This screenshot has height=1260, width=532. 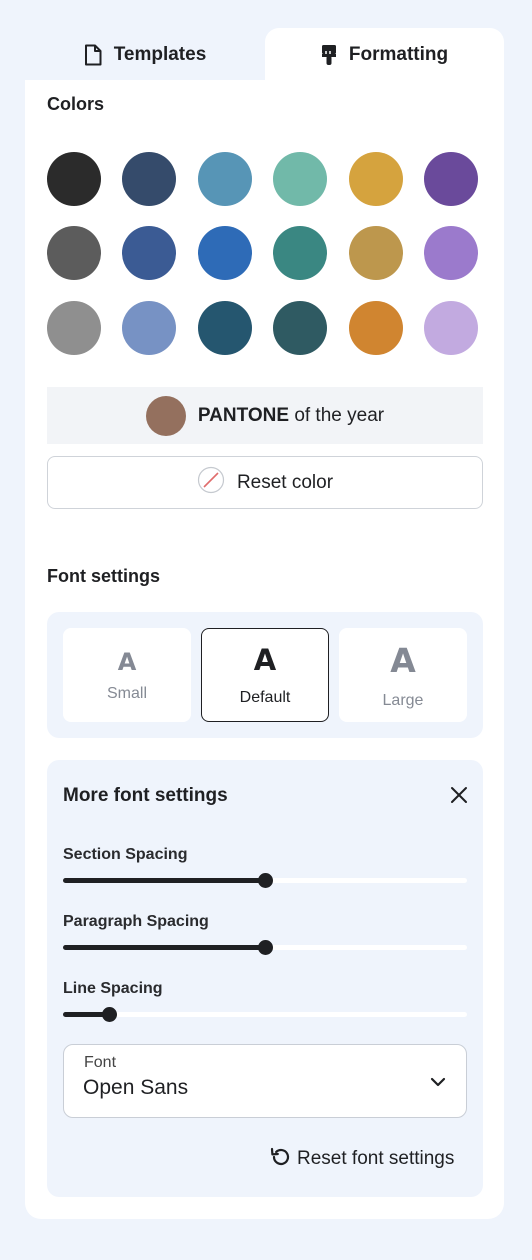 What do you see at coordinates (403, 700) in the screenshot?
I see `font-size-large-label: Large` at bounding box center [403, 700].